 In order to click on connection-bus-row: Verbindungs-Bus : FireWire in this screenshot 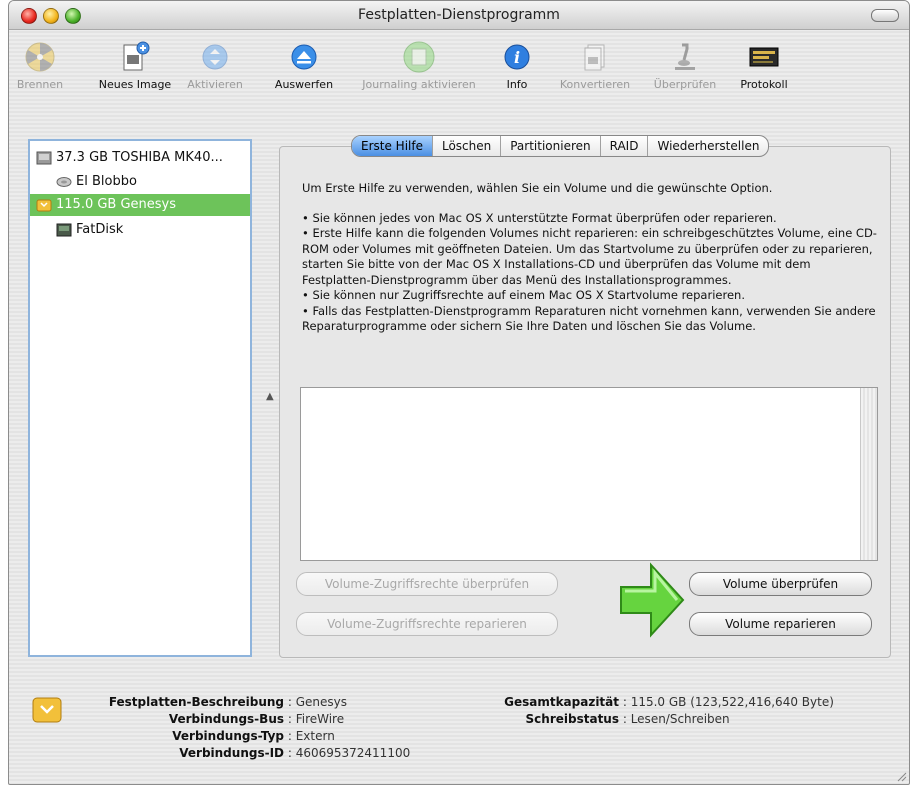, I will do `click(222, 719)`.